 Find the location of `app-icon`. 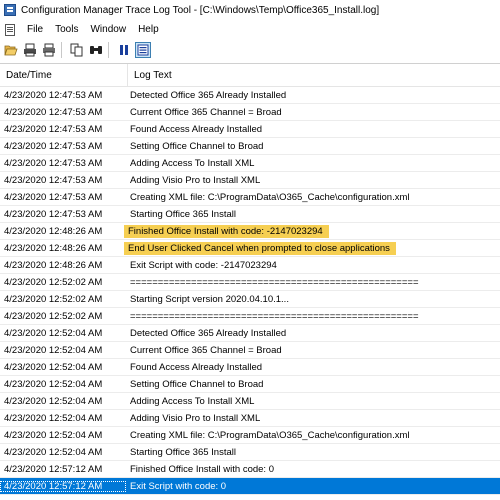

app-icon is located at coordinates (10, 10).